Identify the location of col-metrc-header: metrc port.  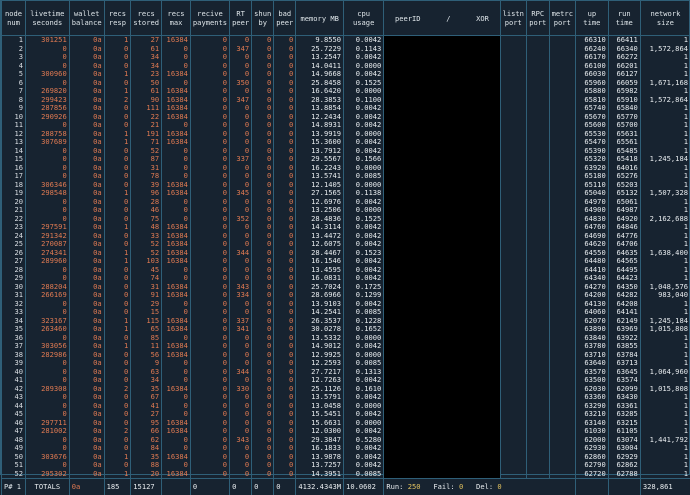
(562, 18).